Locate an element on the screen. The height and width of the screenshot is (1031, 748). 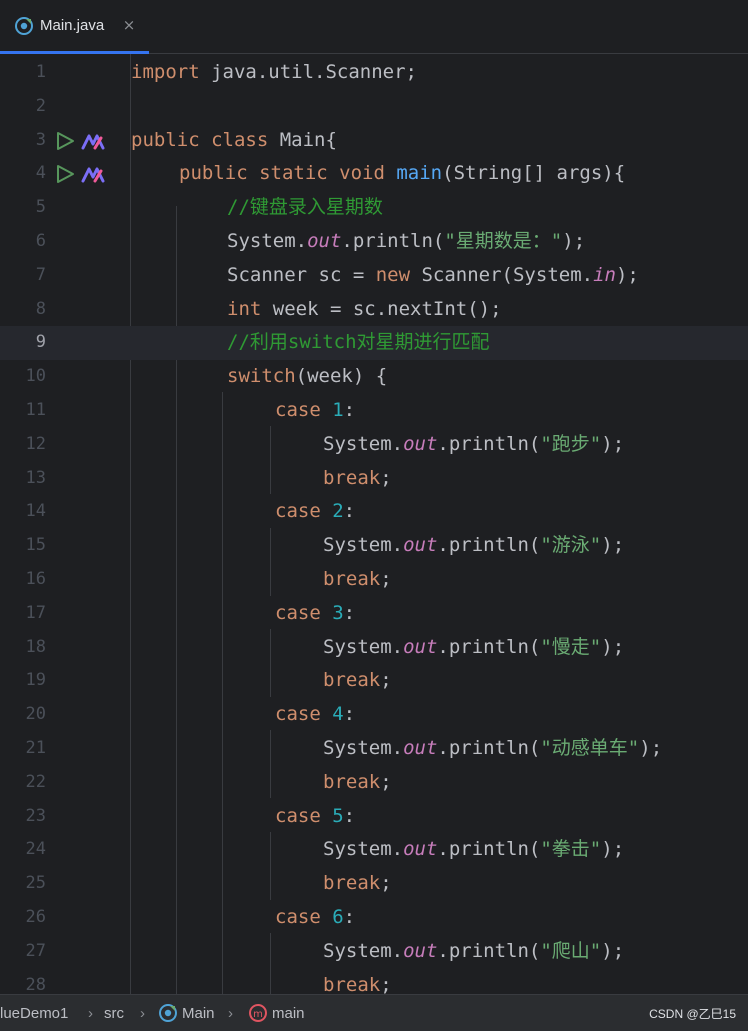
line-number: 23 is located at coordinates (35, 815).